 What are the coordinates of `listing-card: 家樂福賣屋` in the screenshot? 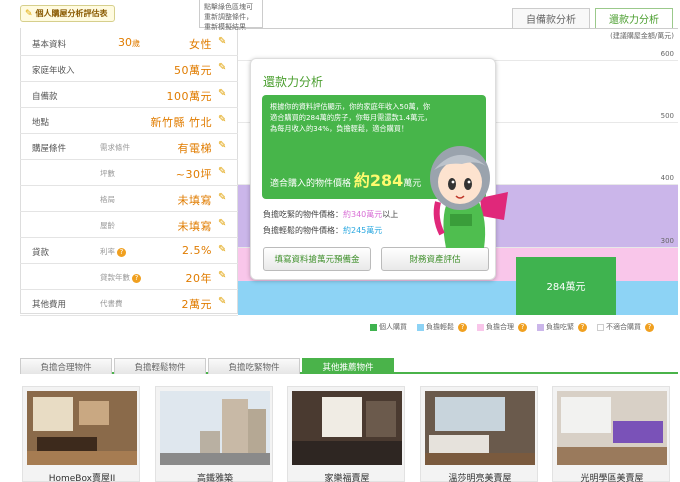 It's located at (346, 434).